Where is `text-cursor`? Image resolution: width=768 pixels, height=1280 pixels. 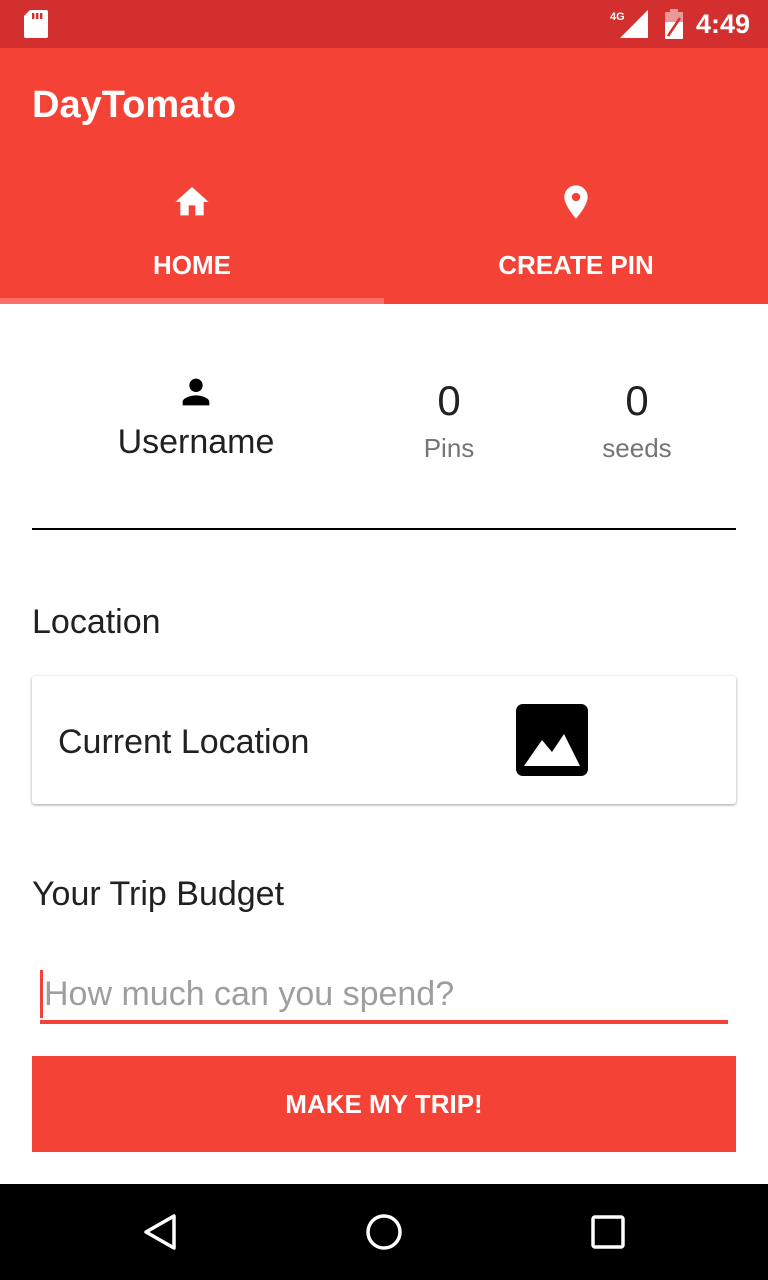 text-cursor is located at coordinates (41, 994).